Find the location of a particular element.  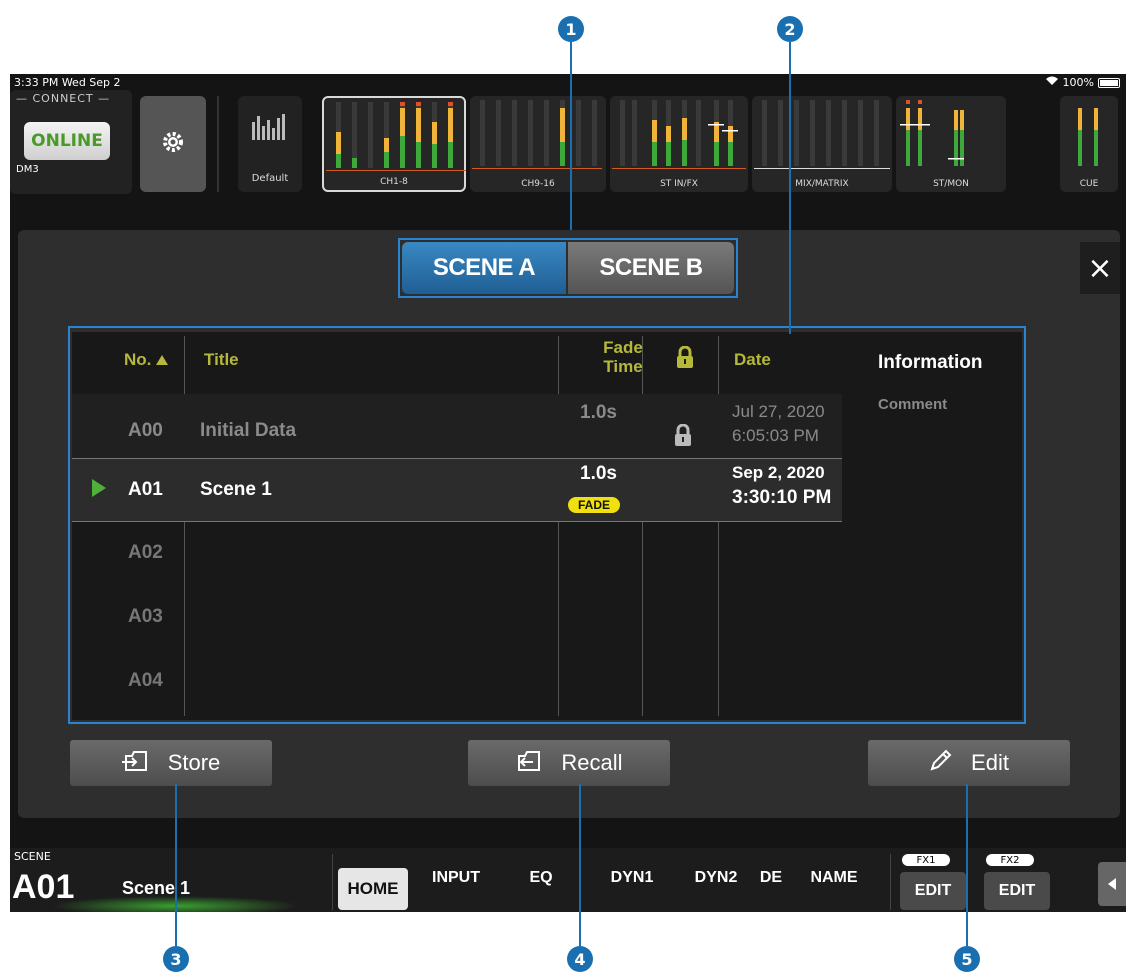

meter-group-ch9-16: CH9-16 is located at coordinates (538, 144).